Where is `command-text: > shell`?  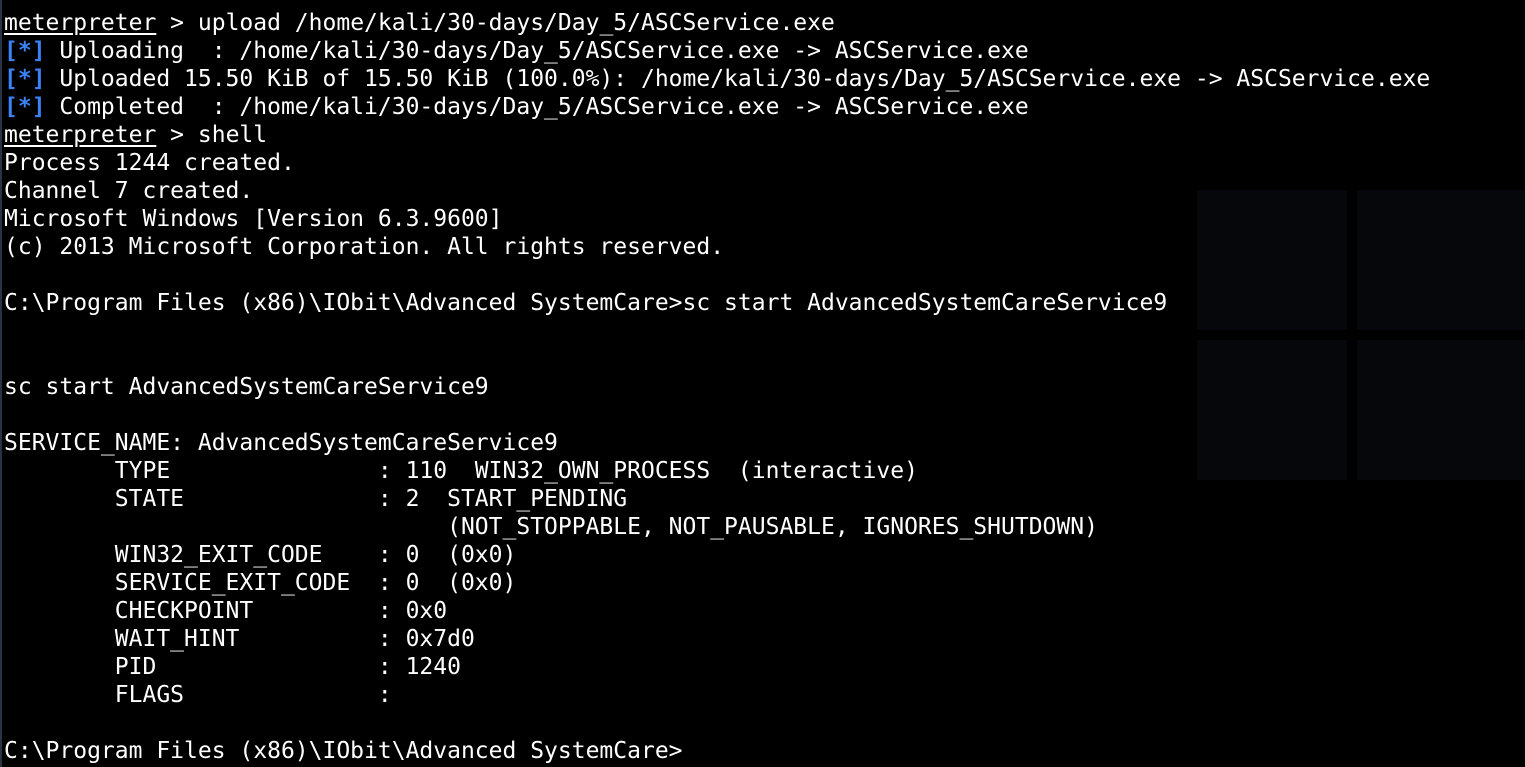
command-text: > shell is located at coordinates (212, 135).